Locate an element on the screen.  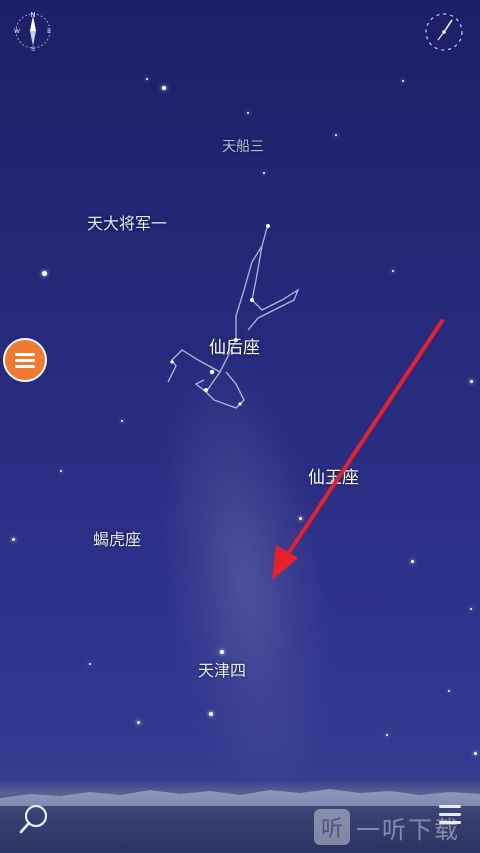
compass-n: N is located at coordinates (32, 15).